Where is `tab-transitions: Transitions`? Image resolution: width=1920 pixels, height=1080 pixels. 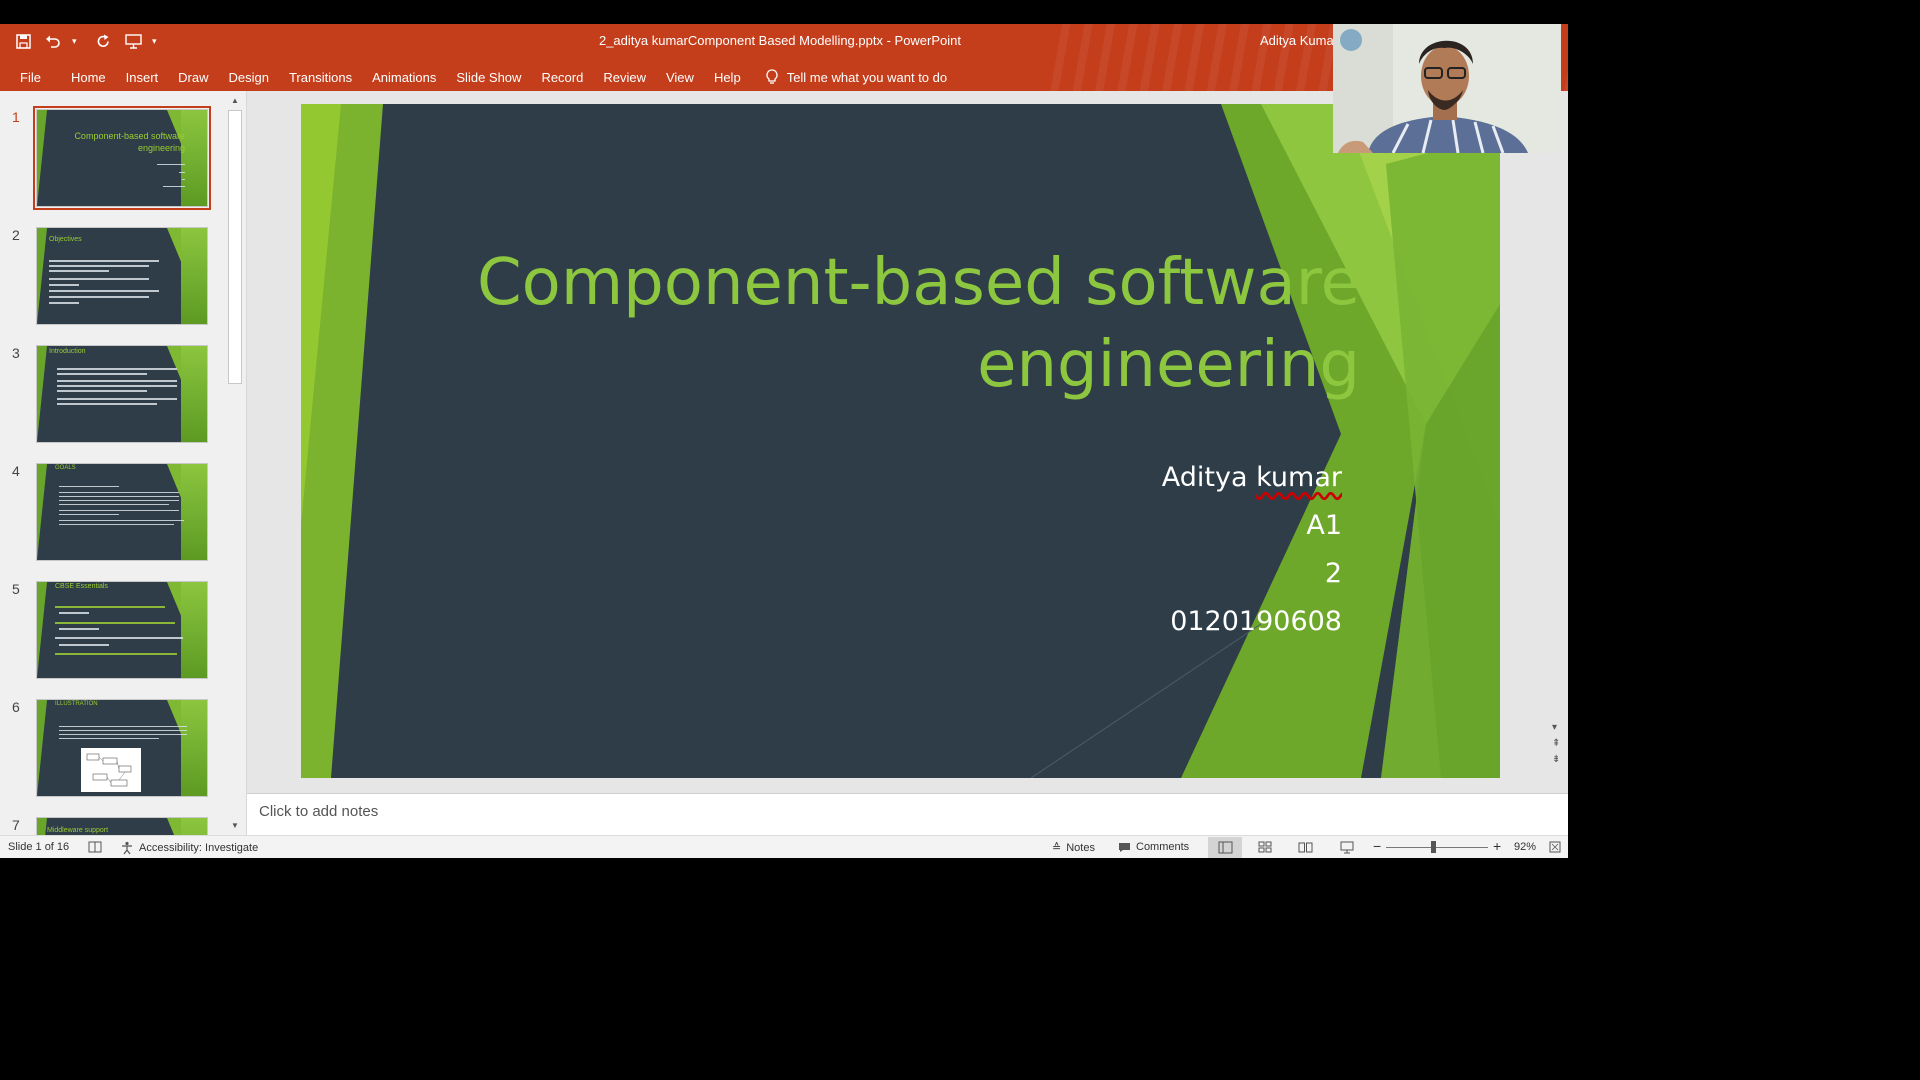
tab-transitions: Transitions is located at coordinates (320, 77).